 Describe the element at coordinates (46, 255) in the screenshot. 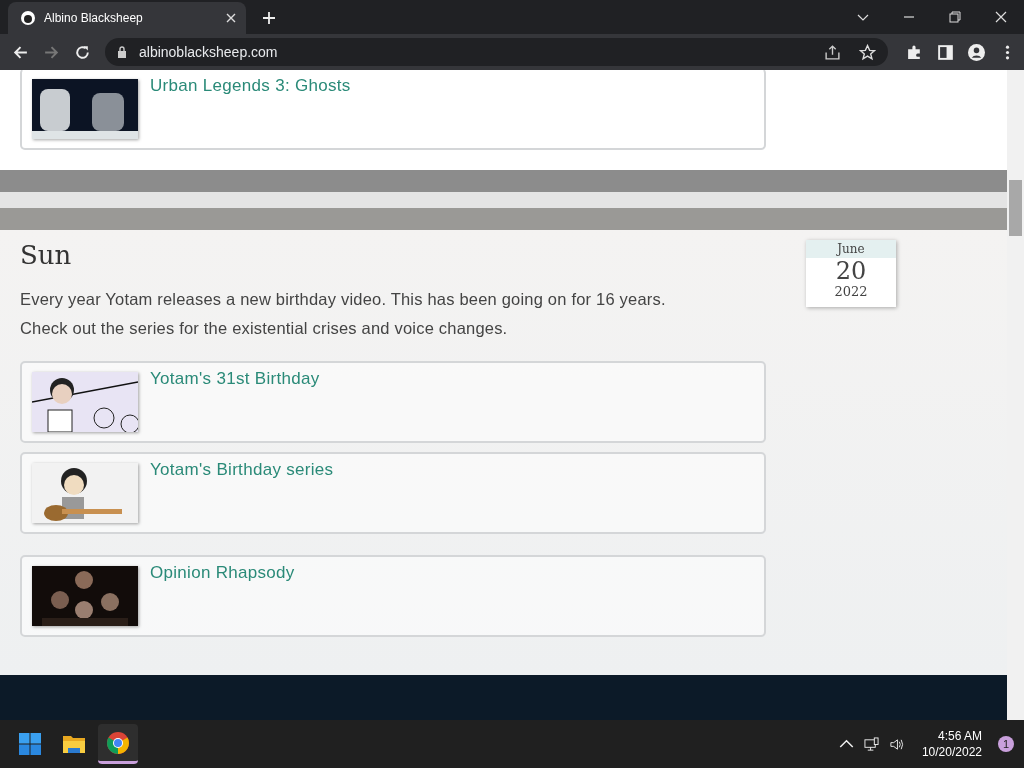

I see `section-heading: Sun` at that location.